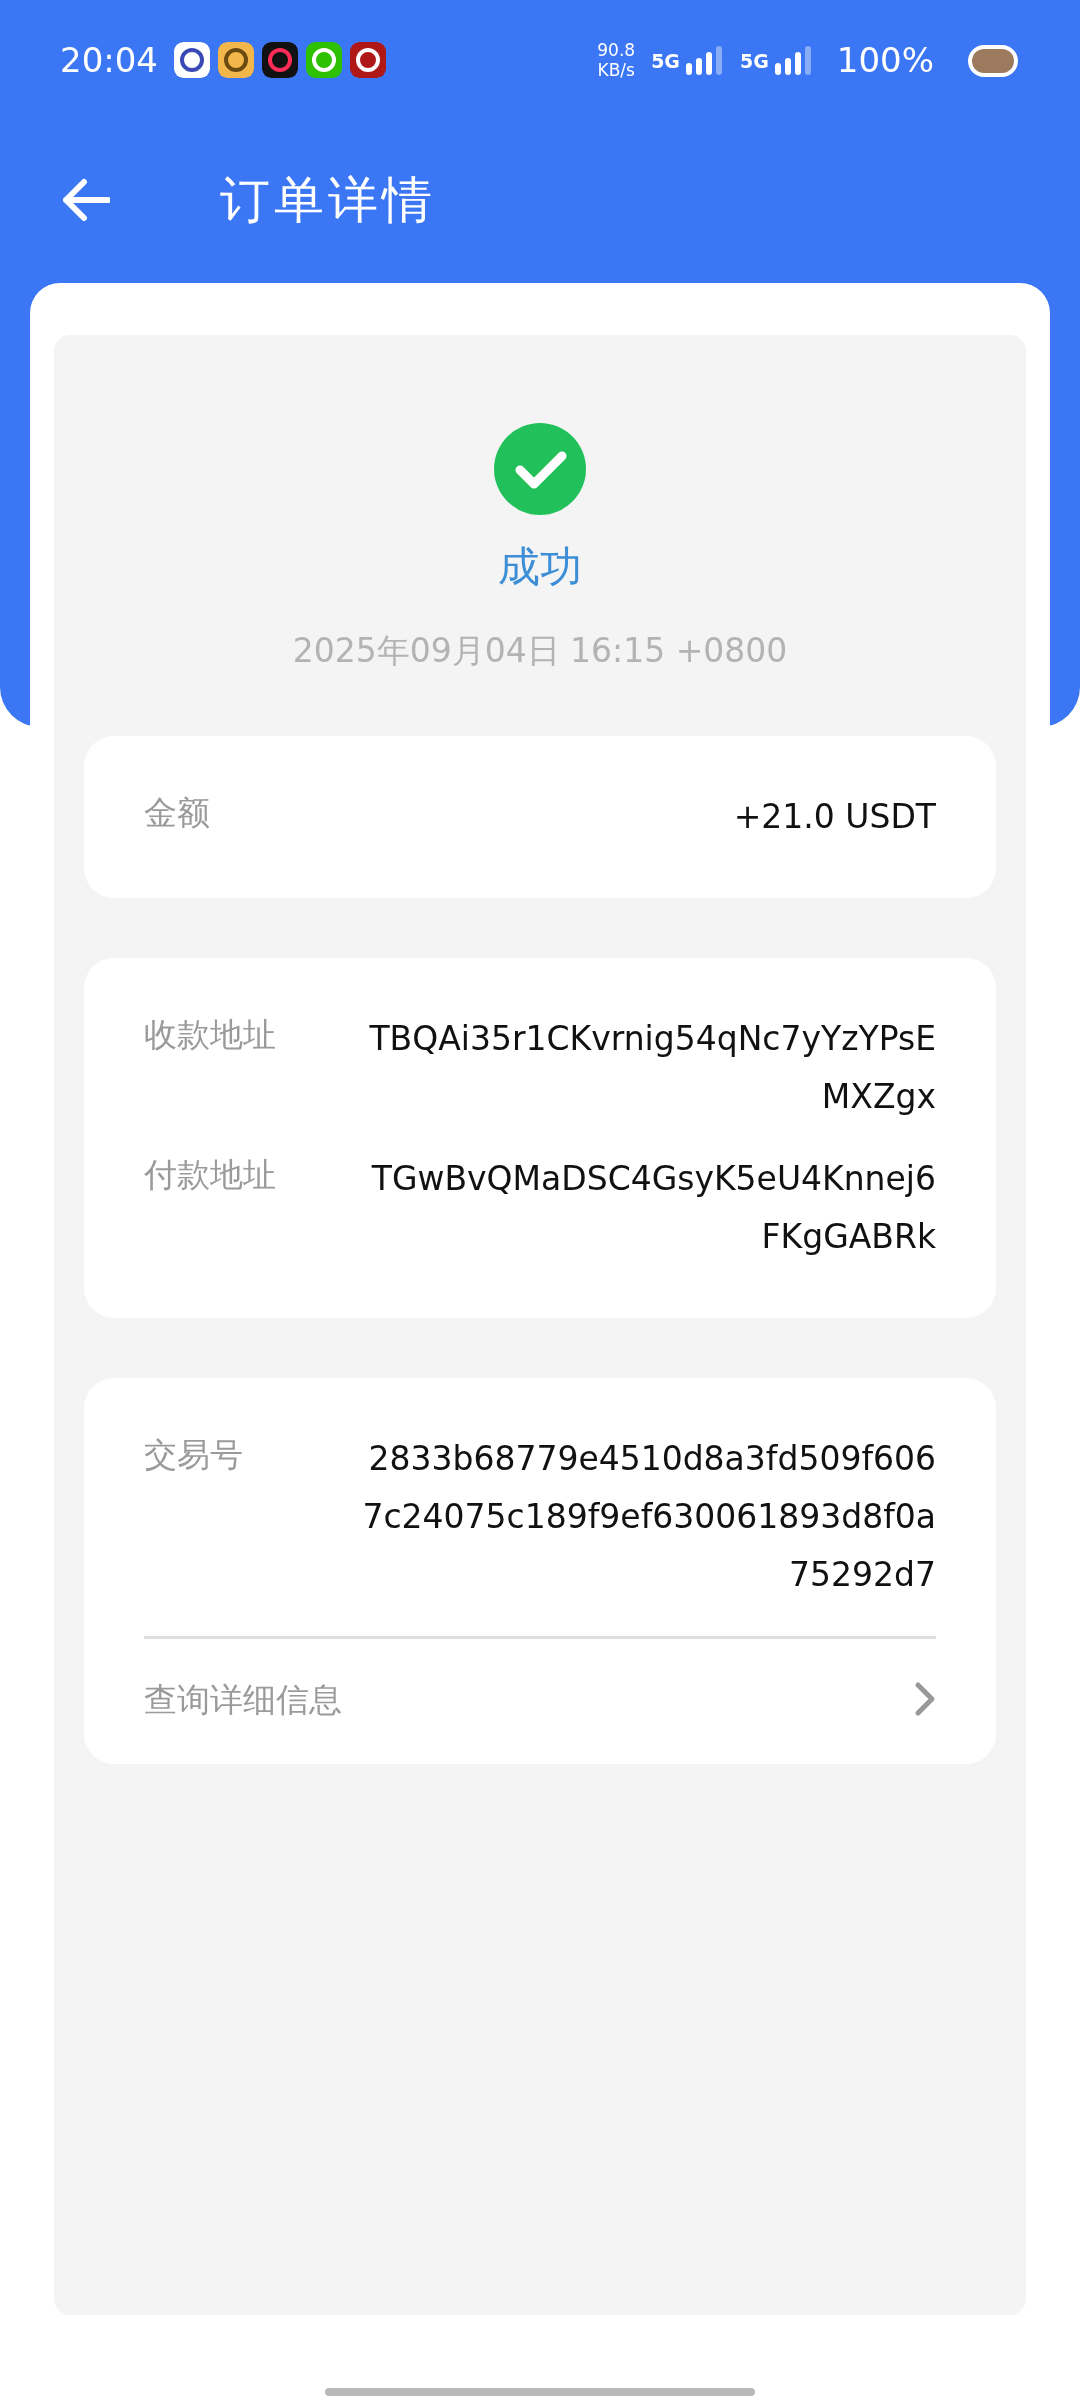 The height and width of the screenshot is (2400, 1080). Describe the element at coordinates (328, 200) in the screenshot. I see `page-title: 订单详情` at that location.